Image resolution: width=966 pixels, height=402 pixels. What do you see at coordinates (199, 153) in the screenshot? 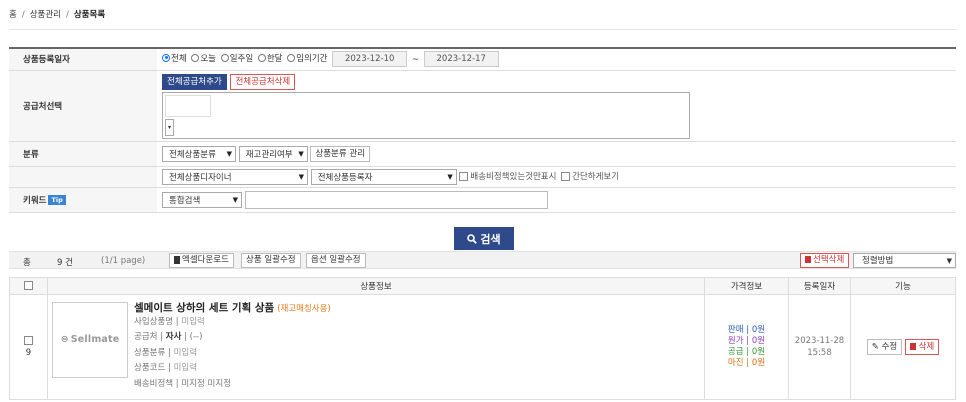
I see `category-select: 전체상품분류 ▼` at bounding box center [199, 153].